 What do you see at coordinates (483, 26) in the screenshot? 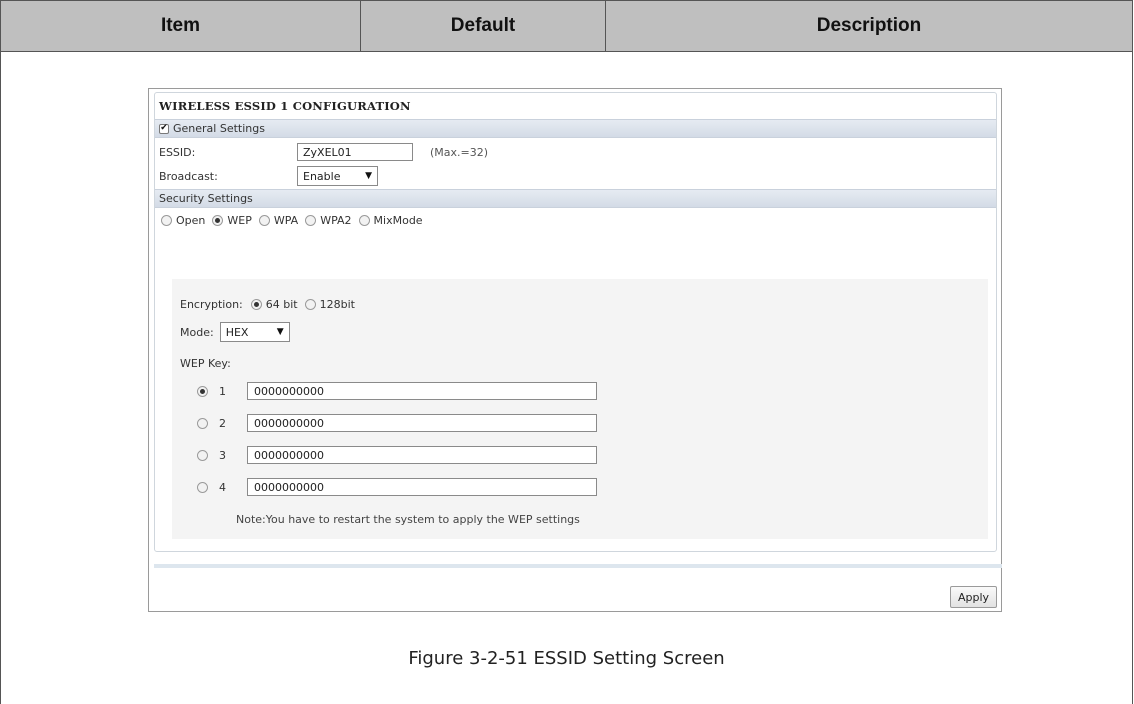
I see `header-default: Default` at bounding box center [483, 26].